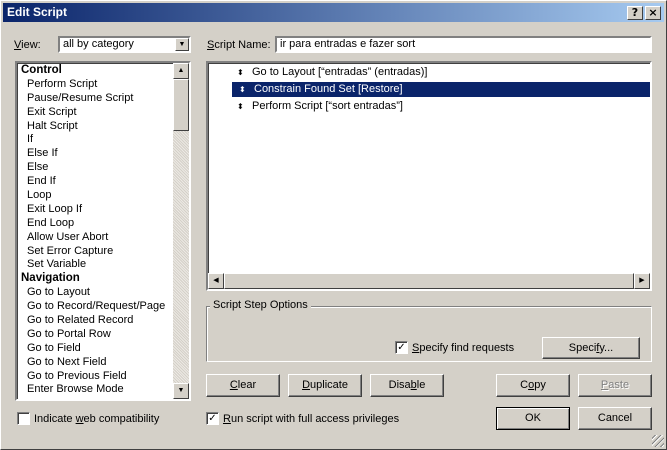 The image size is (667, 450). What do you see at coordinates (615, 385) in the screenshot?
I see `paste-button: Paste` at bounding box center [615, 385].